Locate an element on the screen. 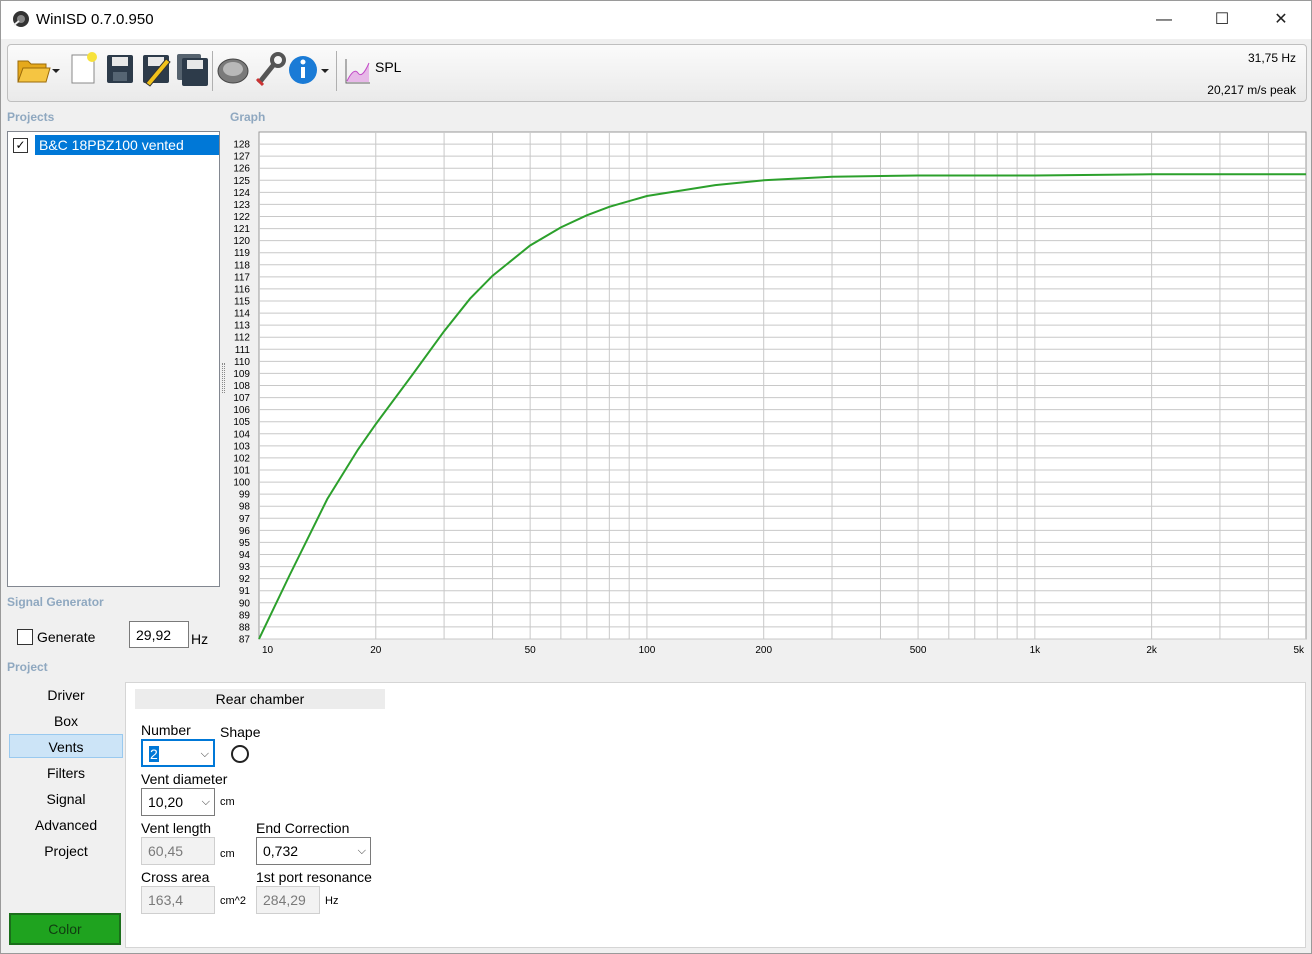  y-tick-label: 92 is located at coordinates (245, 579).